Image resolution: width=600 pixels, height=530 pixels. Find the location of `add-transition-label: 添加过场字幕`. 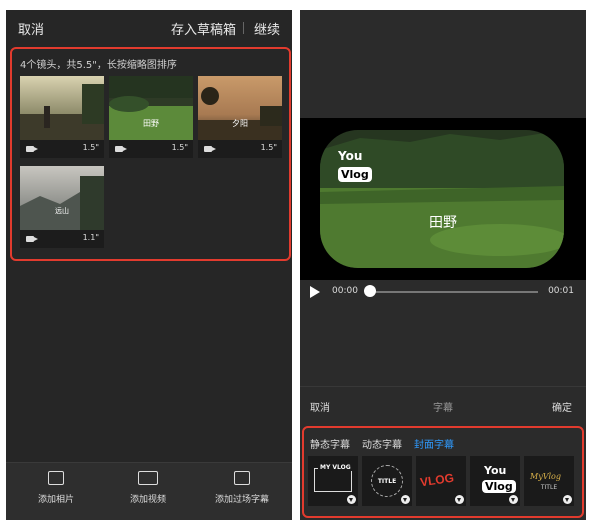

add-transition-label: 添加过场字幕 is located at coordinates (241, 500).